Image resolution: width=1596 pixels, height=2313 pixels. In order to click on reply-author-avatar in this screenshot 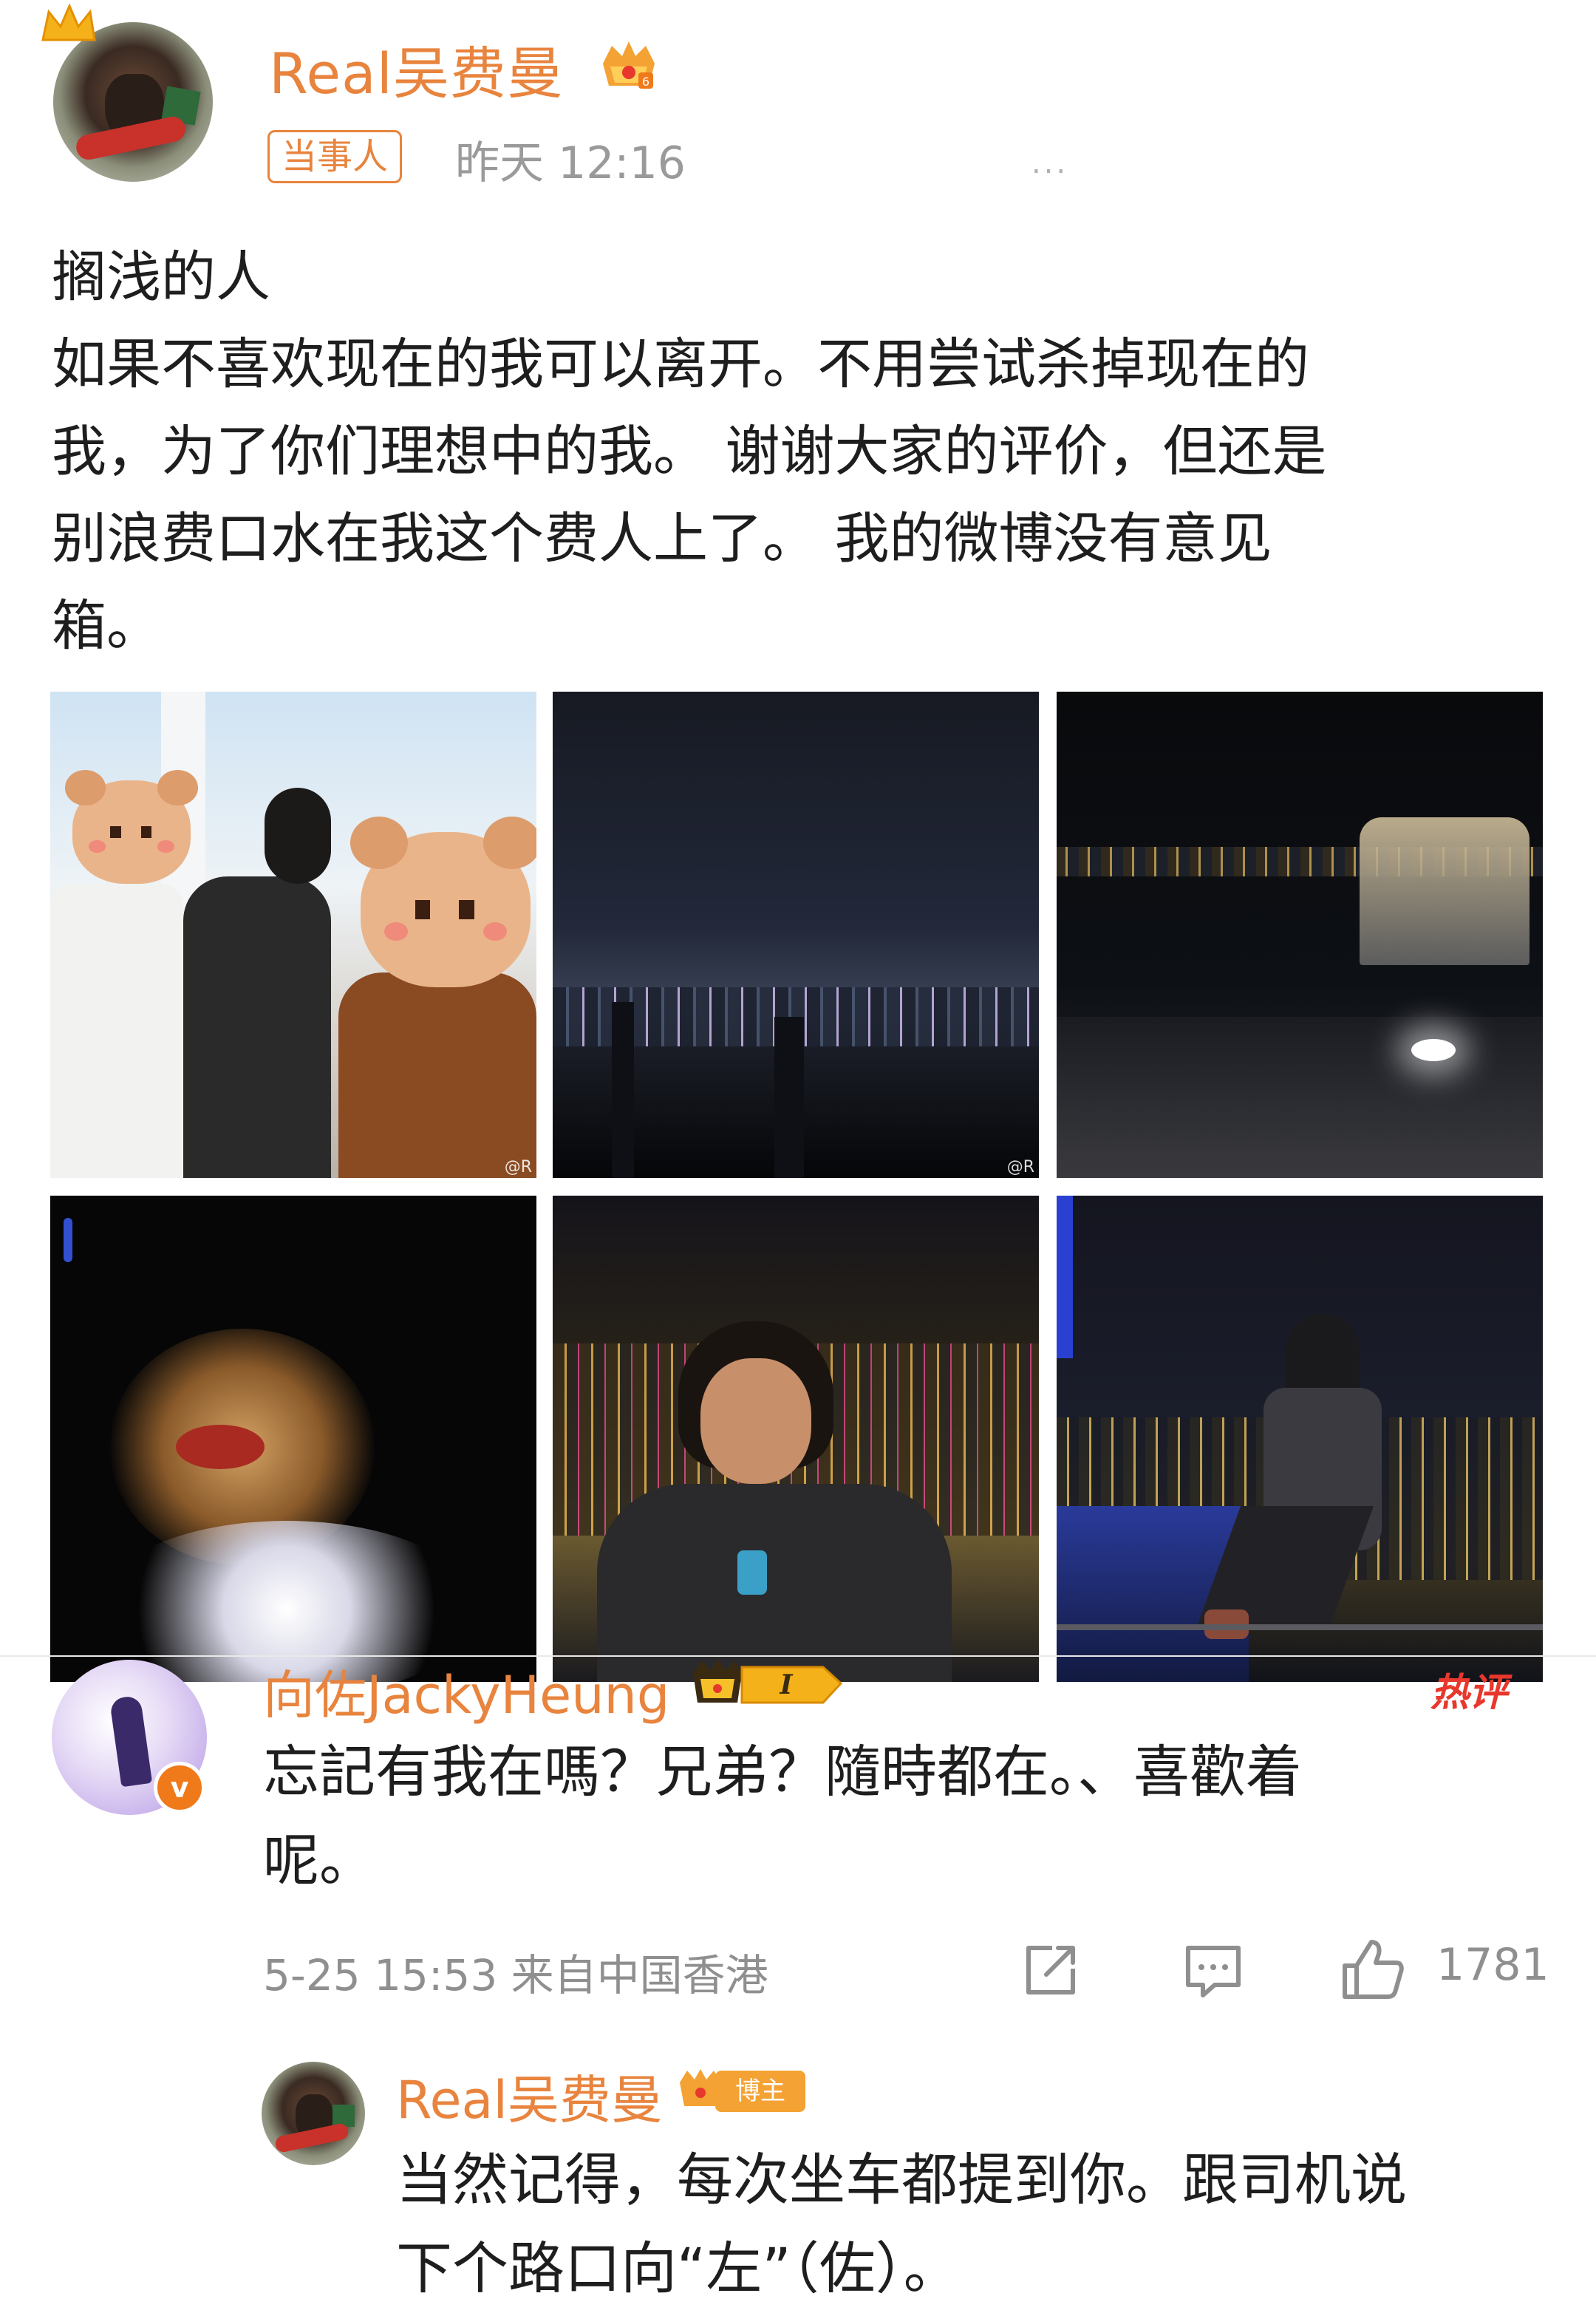, I will do `click(313, 2113)`.